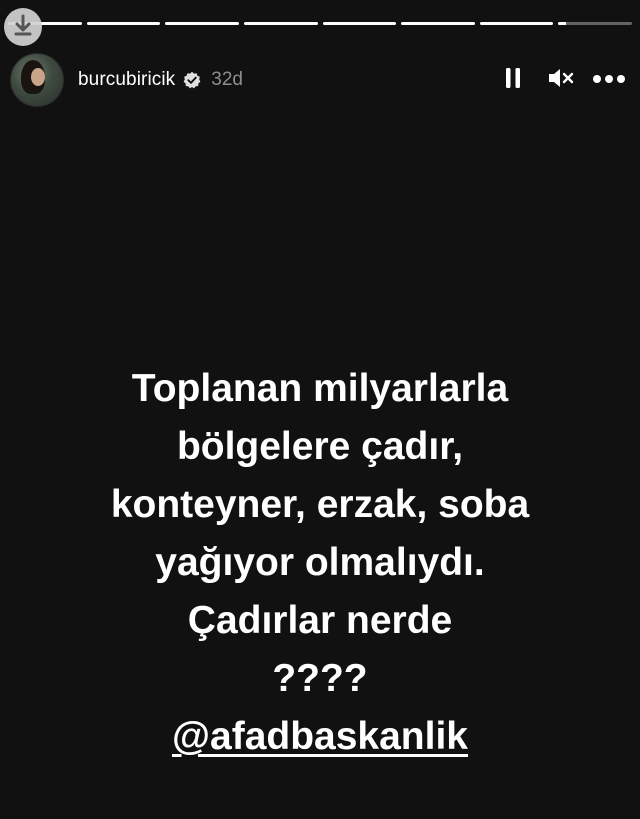 Image resolution: width=640 pixels, height=819 pixels. Describe the element at coordinates (320, 678) in the screenshot. I see `caption-line: ????` at that location.